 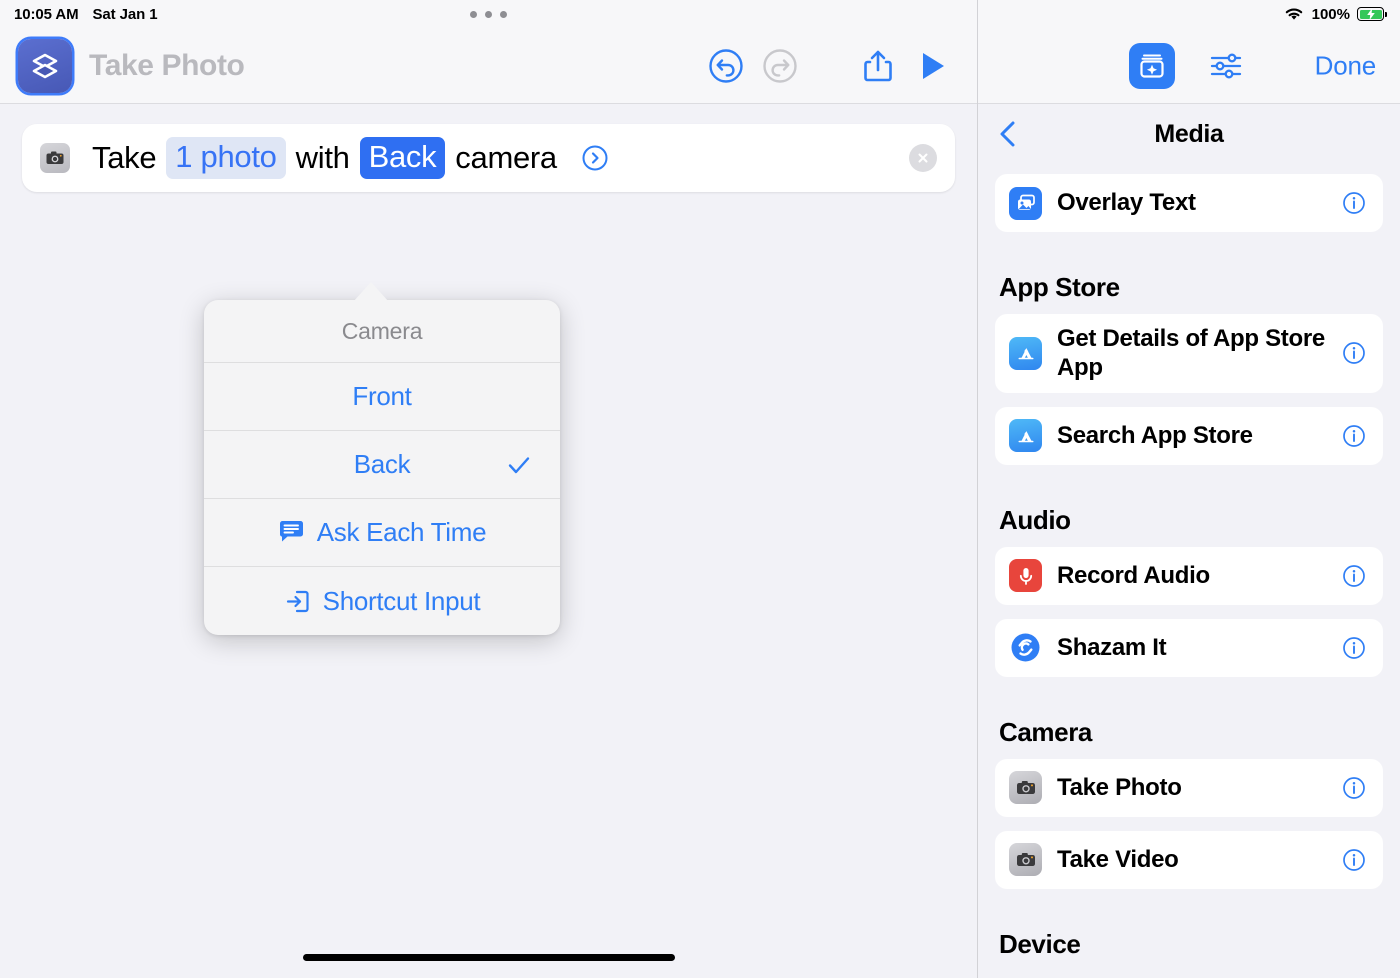 I want to click on undo-button, so click(x=726, y=66).